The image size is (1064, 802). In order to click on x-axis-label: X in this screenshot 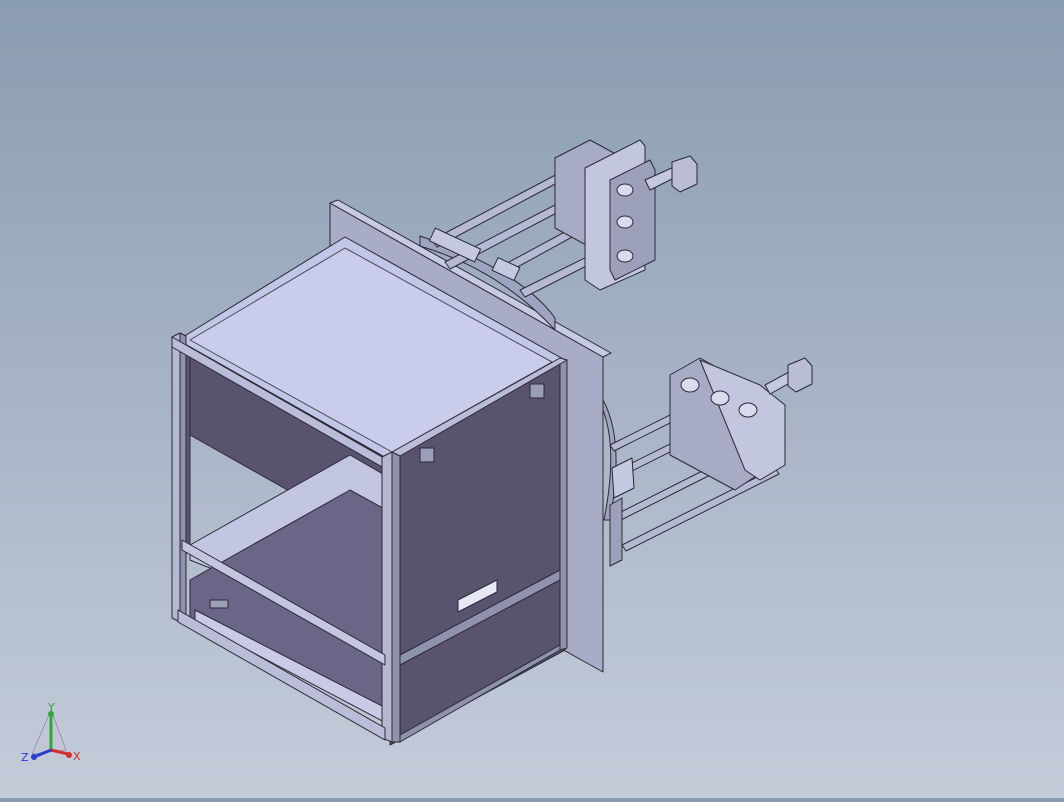, I will do `click(77, 756)`.